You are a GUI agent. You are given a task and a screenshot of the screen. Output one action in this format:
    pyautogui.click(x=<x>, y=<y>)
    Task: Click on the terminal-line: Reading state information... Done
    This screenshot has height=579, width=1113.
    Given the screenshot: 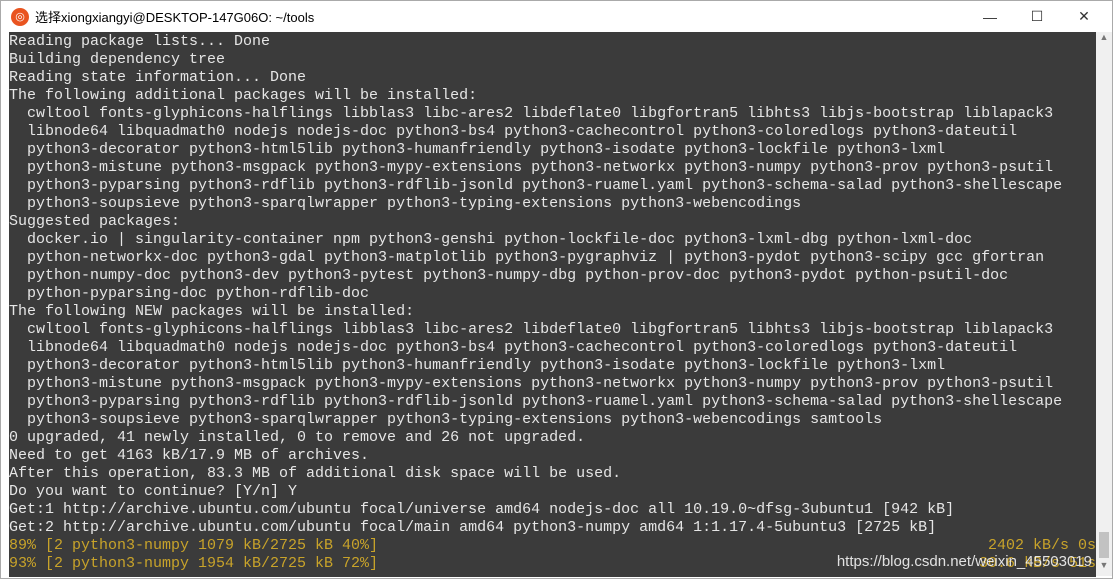 What is the action you would take?
    pyautogui.click(x=158, y=77)
    